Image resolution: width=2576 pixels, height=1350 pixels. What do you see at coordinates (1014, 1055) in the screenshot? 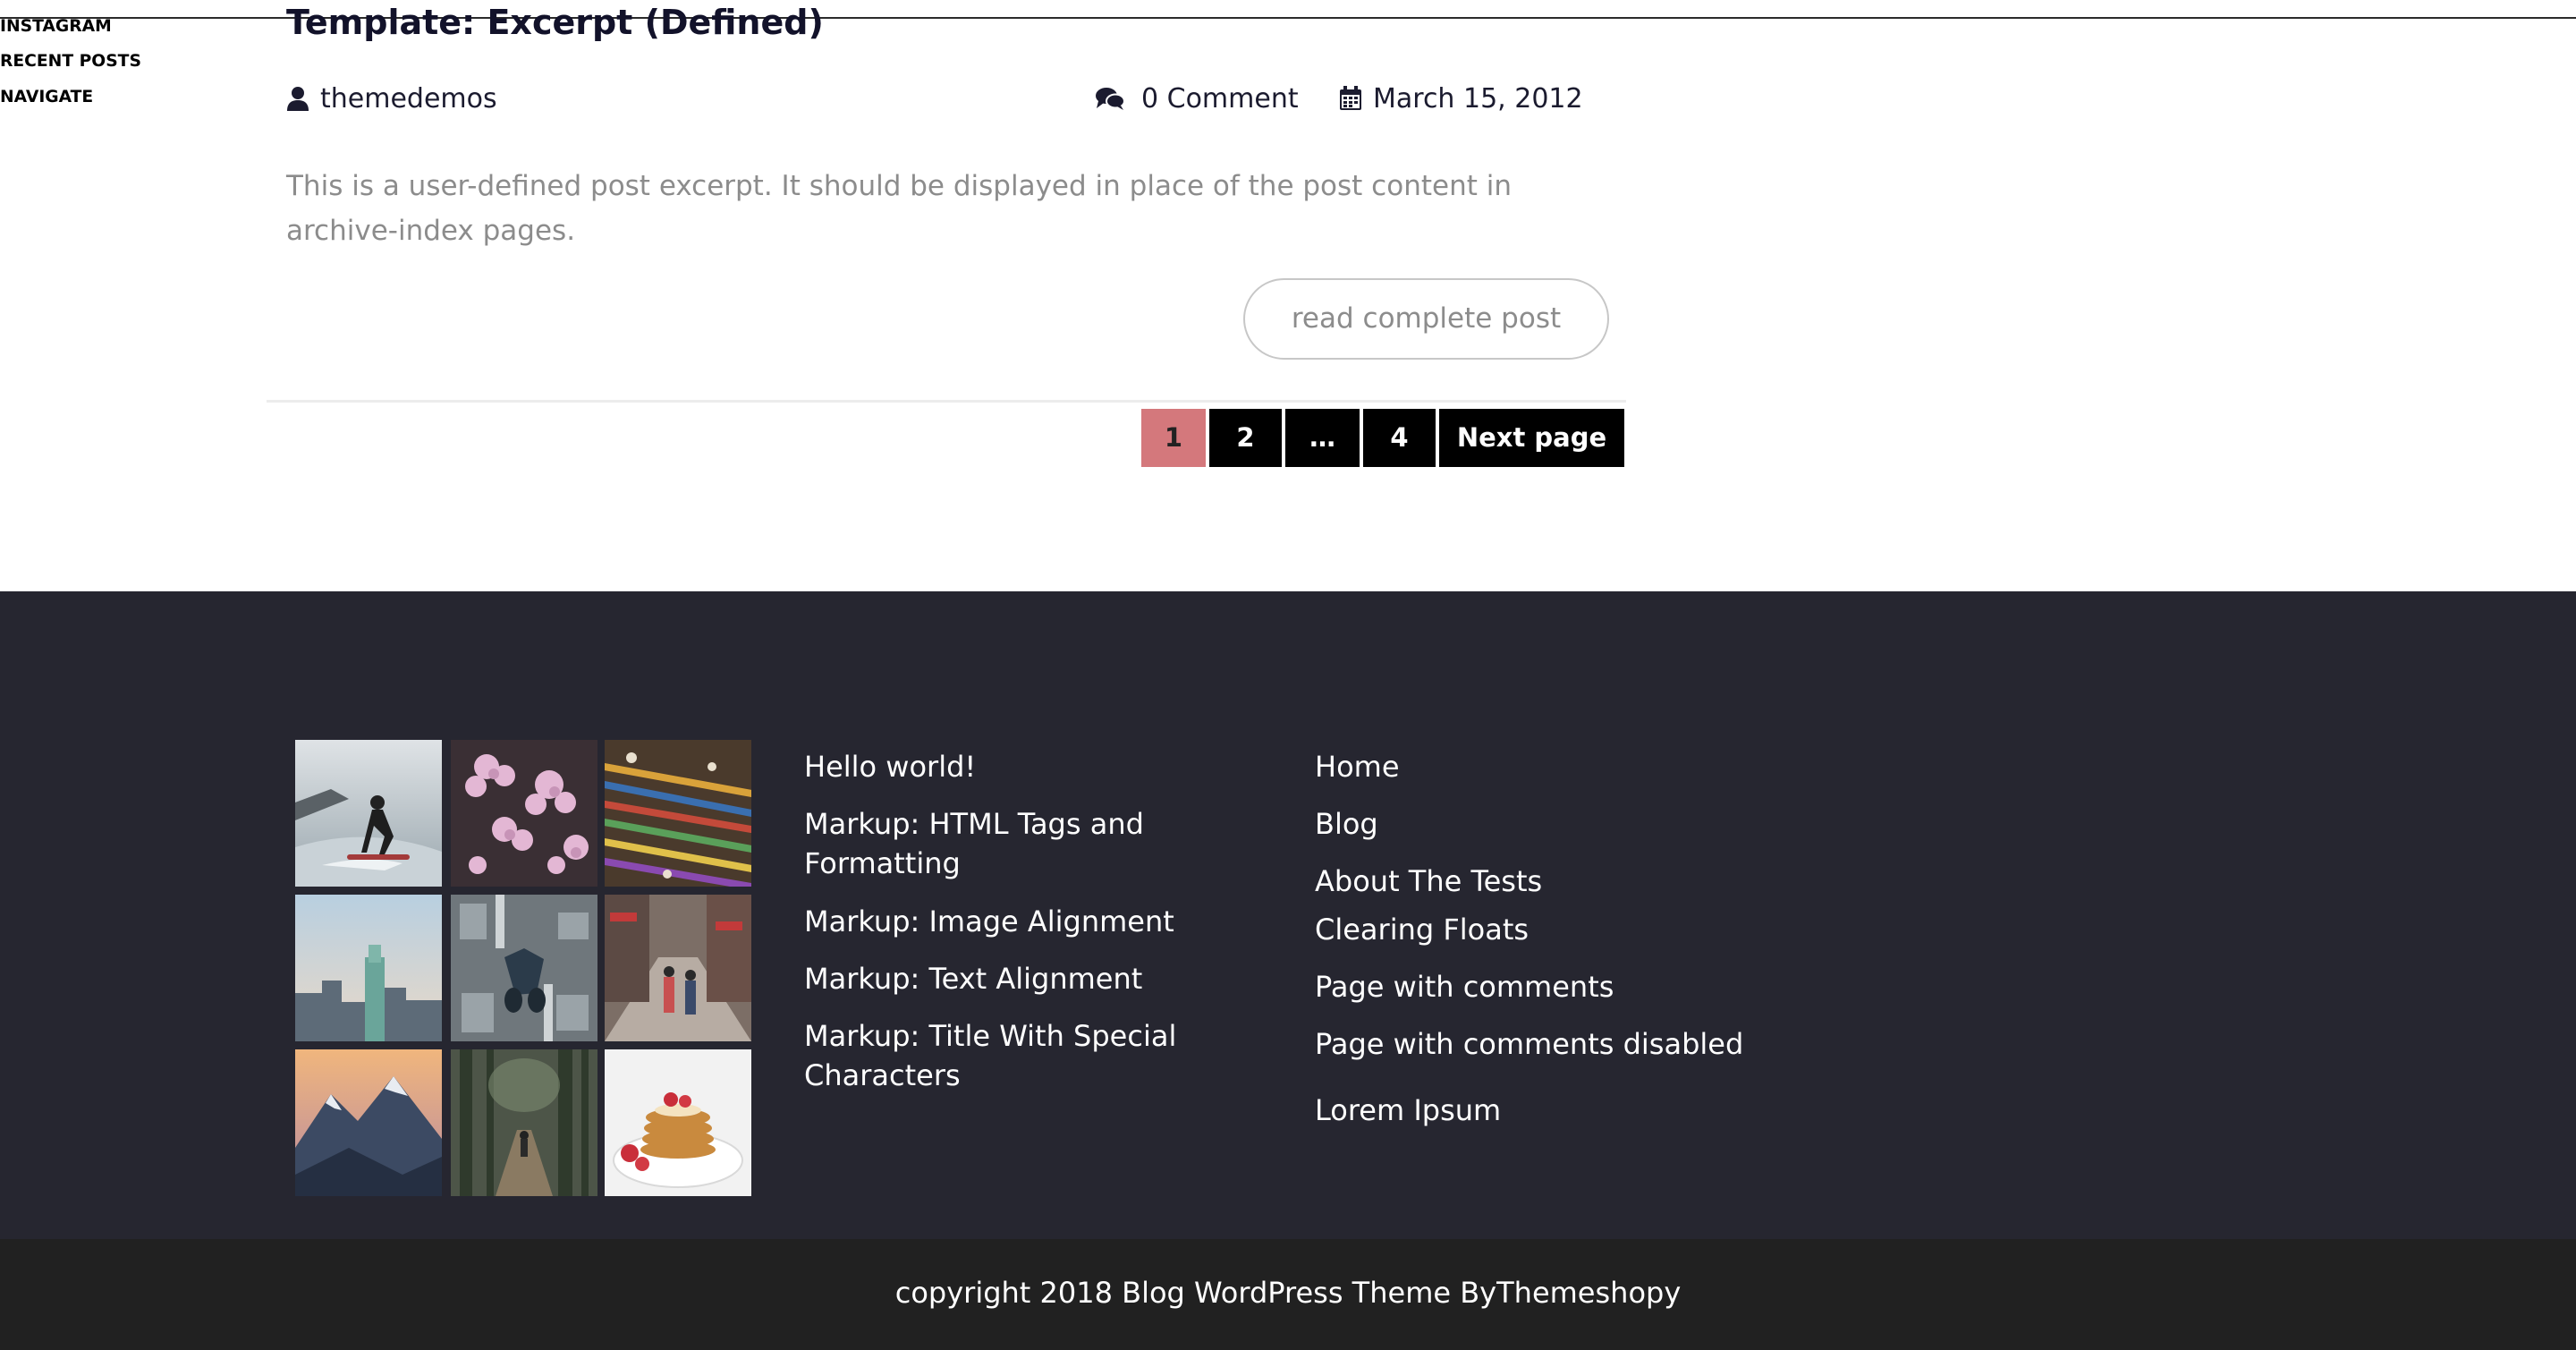
I see `recent-post-link: Markup: Title With Special Characters` at bounding box center [1014, 1055].